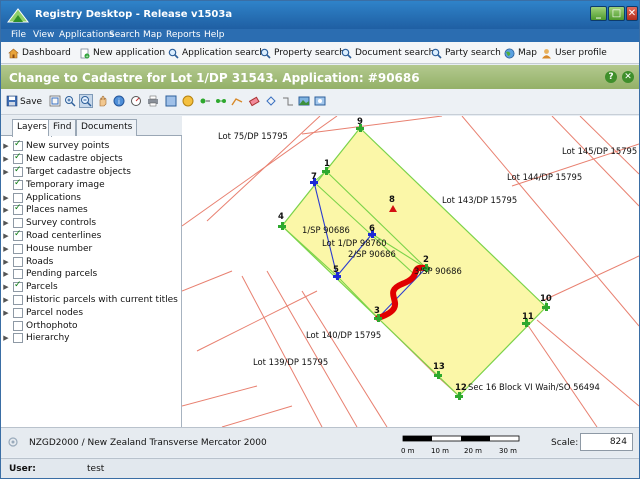 This screenshot has height=479, width=640. I want to click on menu-map: Map, so click(152, 35).